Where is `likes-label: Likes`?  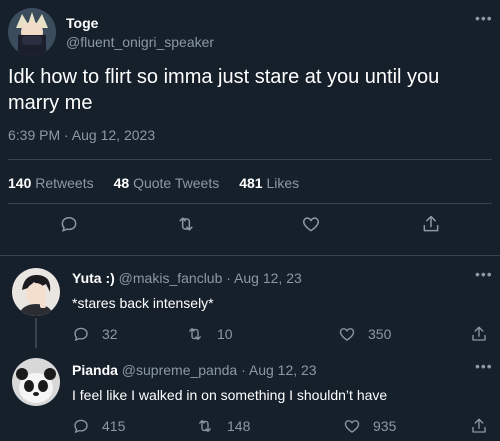
likes-label: Likes is located at coordinates (283, 183).